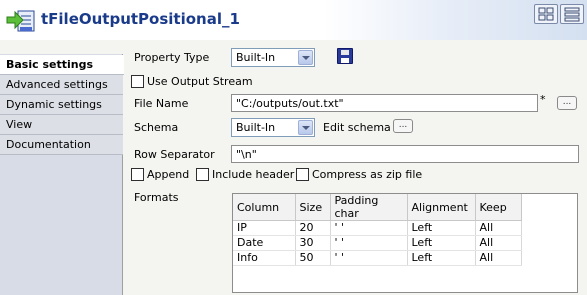 The width and height of the screenshot is (587, 295). I want to click on row-separator-value: "\n", so click(246, 154).